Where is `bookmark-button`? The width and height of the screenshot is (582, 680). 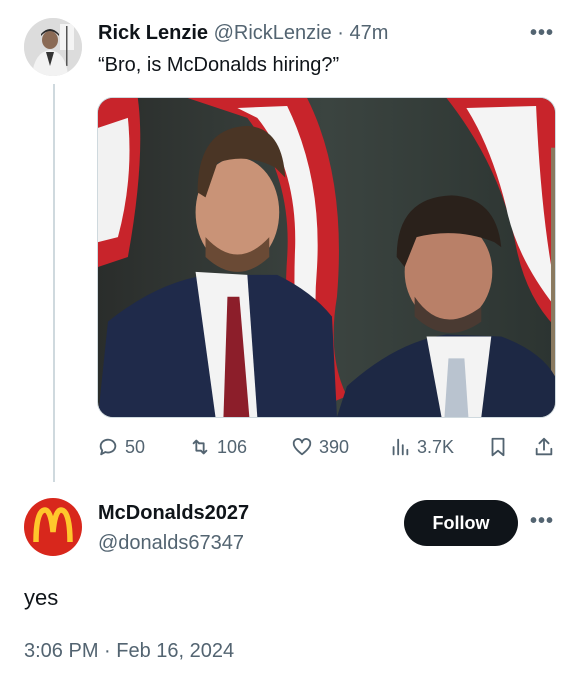 bookmark-button is located at coordinates (498, 447).